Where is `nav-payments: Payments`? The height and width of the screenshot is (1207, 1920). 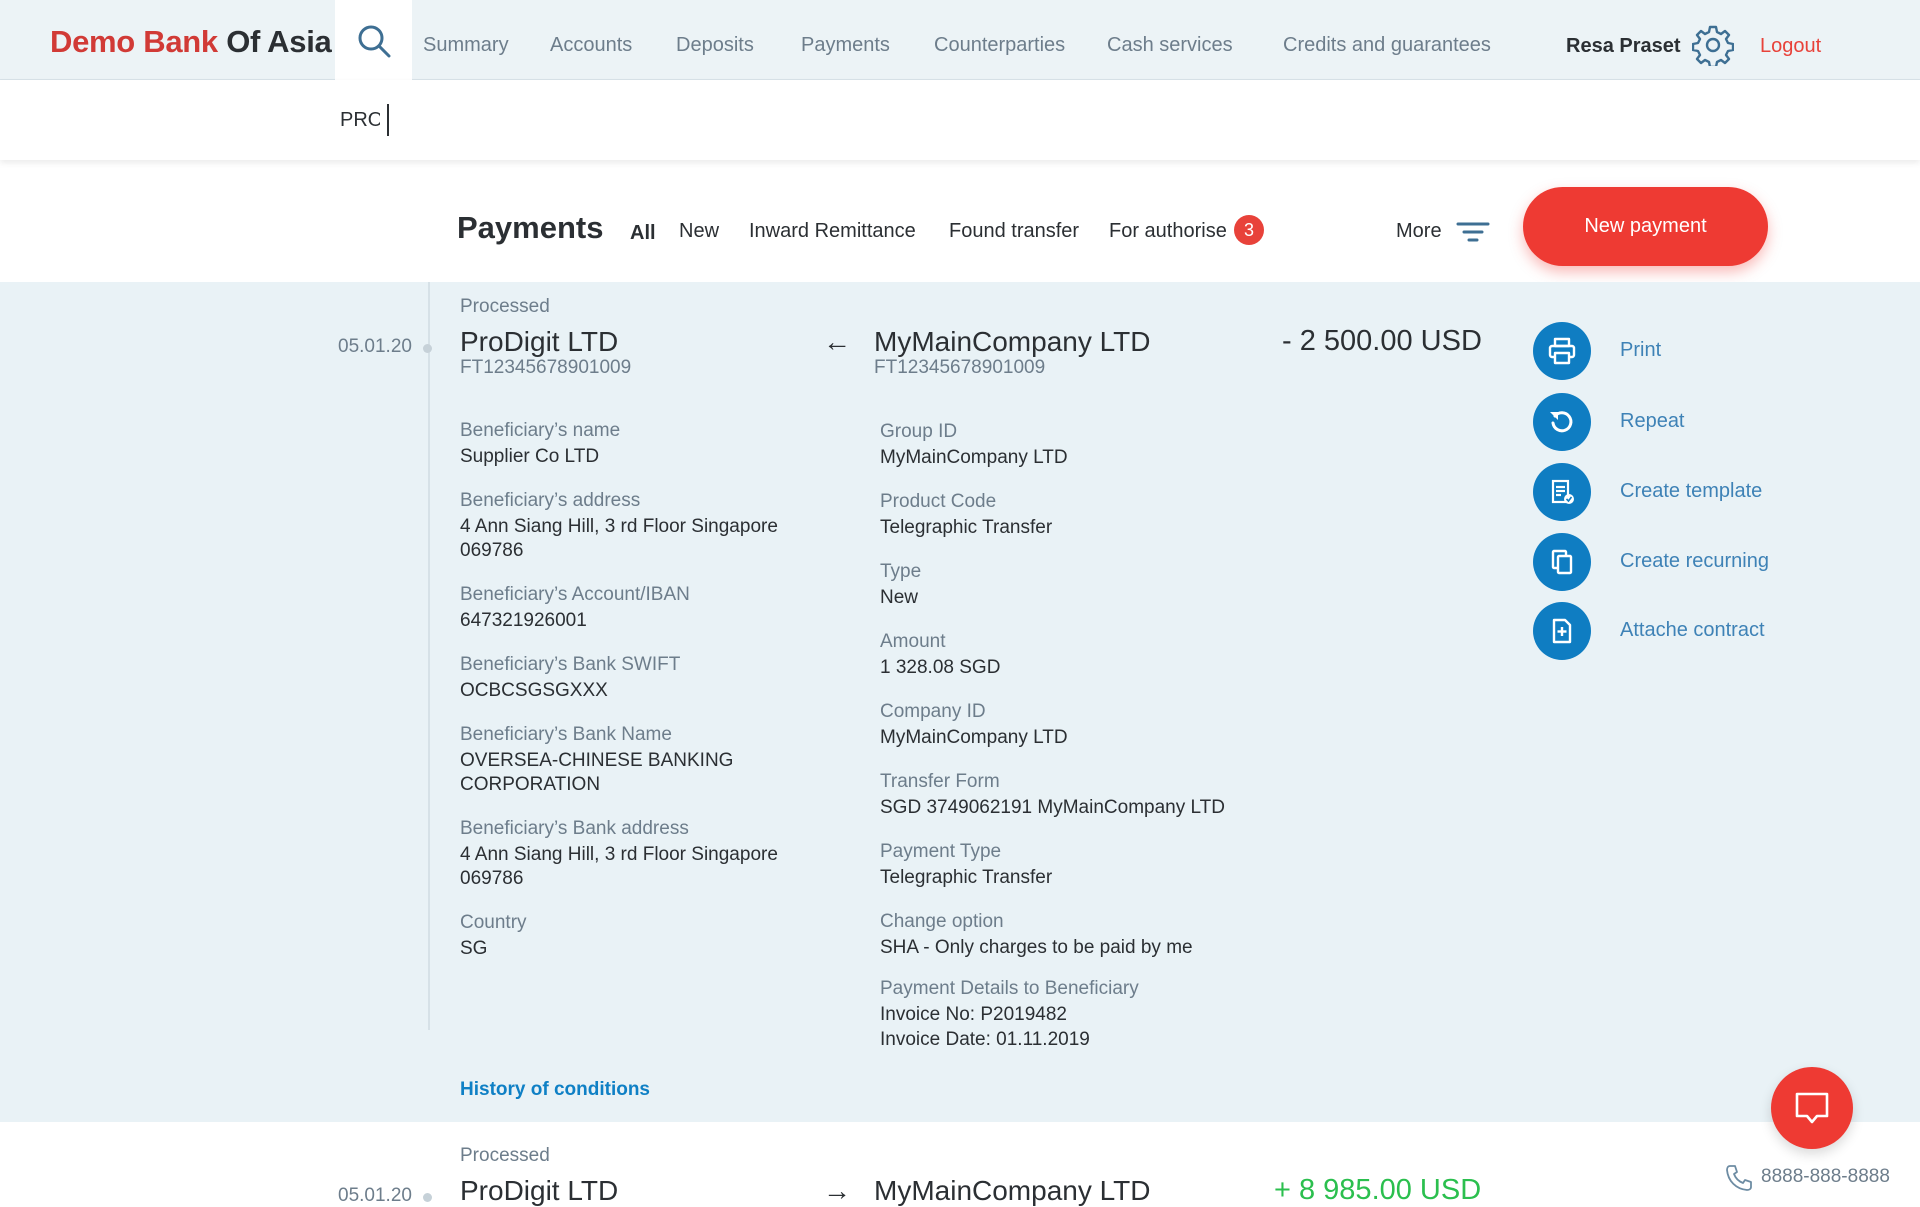
nav-payments: Payments is located at coordinates (845, 45).